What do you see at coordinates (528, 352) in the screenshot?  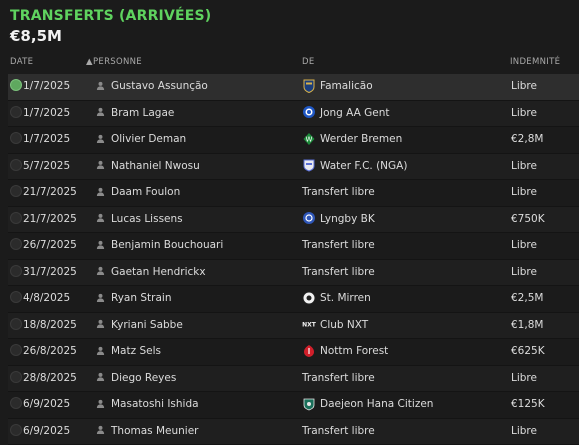 I see `transfer-fee: €625K` at bounding box center [528, 352].